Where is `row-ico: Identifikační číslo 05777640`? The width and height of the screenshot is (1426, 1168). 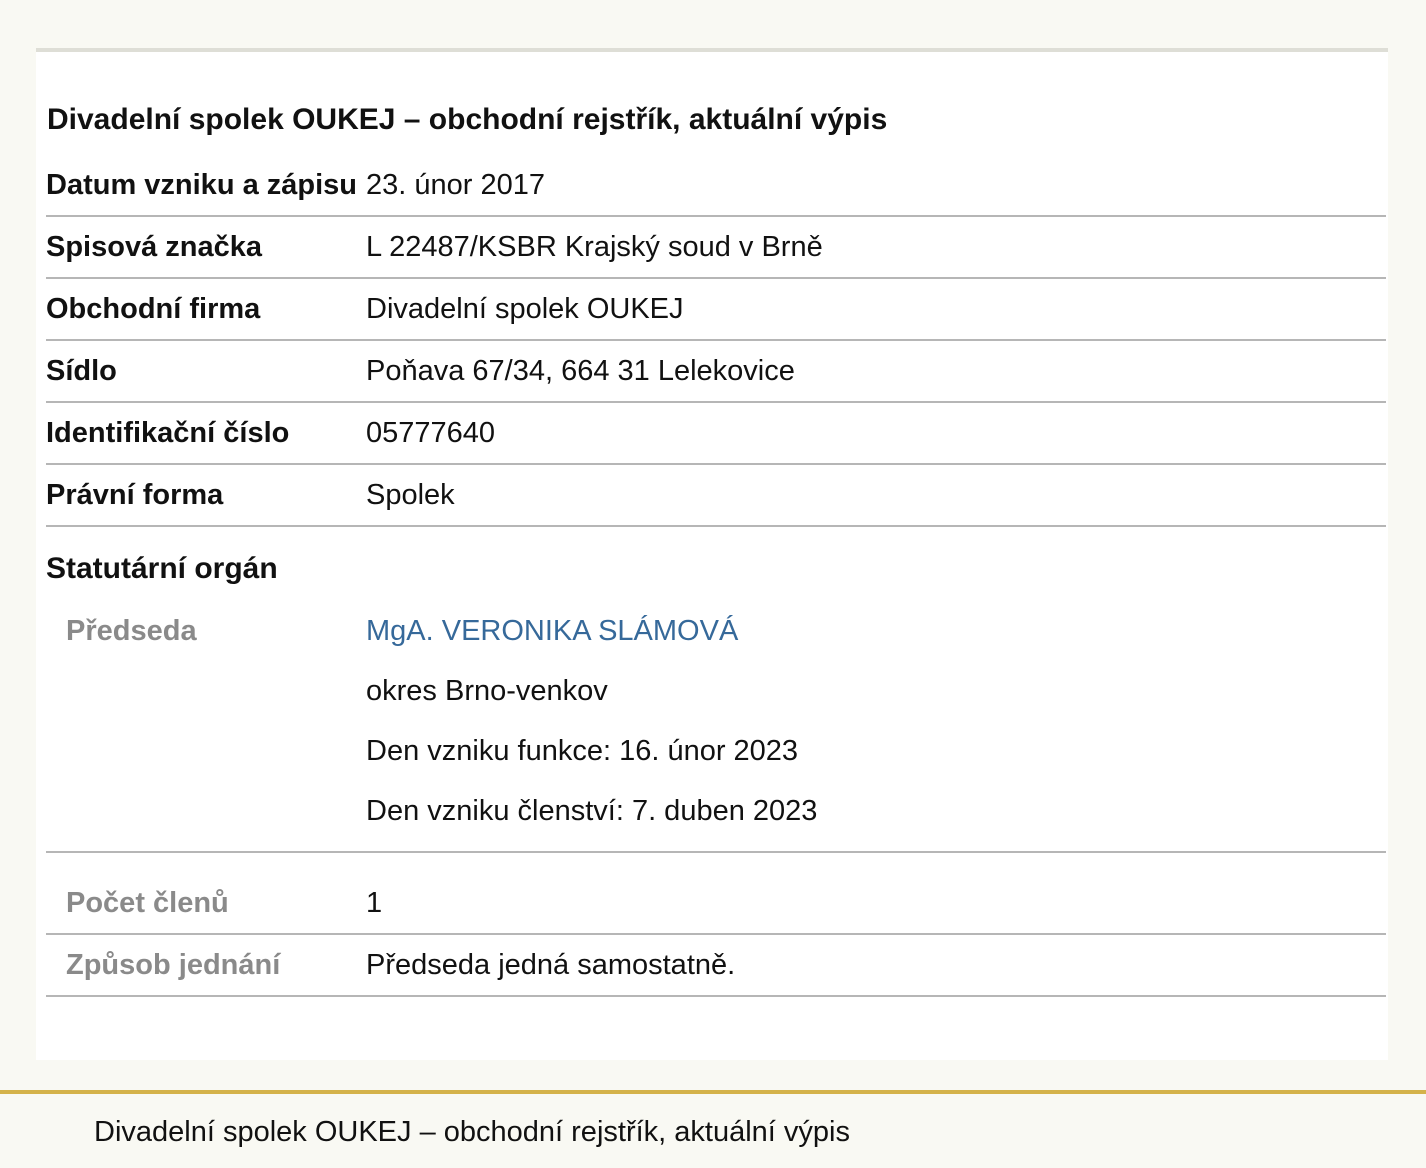 row-ico: Identifikační číslo 05777640 is located at coordinates (716, 433).